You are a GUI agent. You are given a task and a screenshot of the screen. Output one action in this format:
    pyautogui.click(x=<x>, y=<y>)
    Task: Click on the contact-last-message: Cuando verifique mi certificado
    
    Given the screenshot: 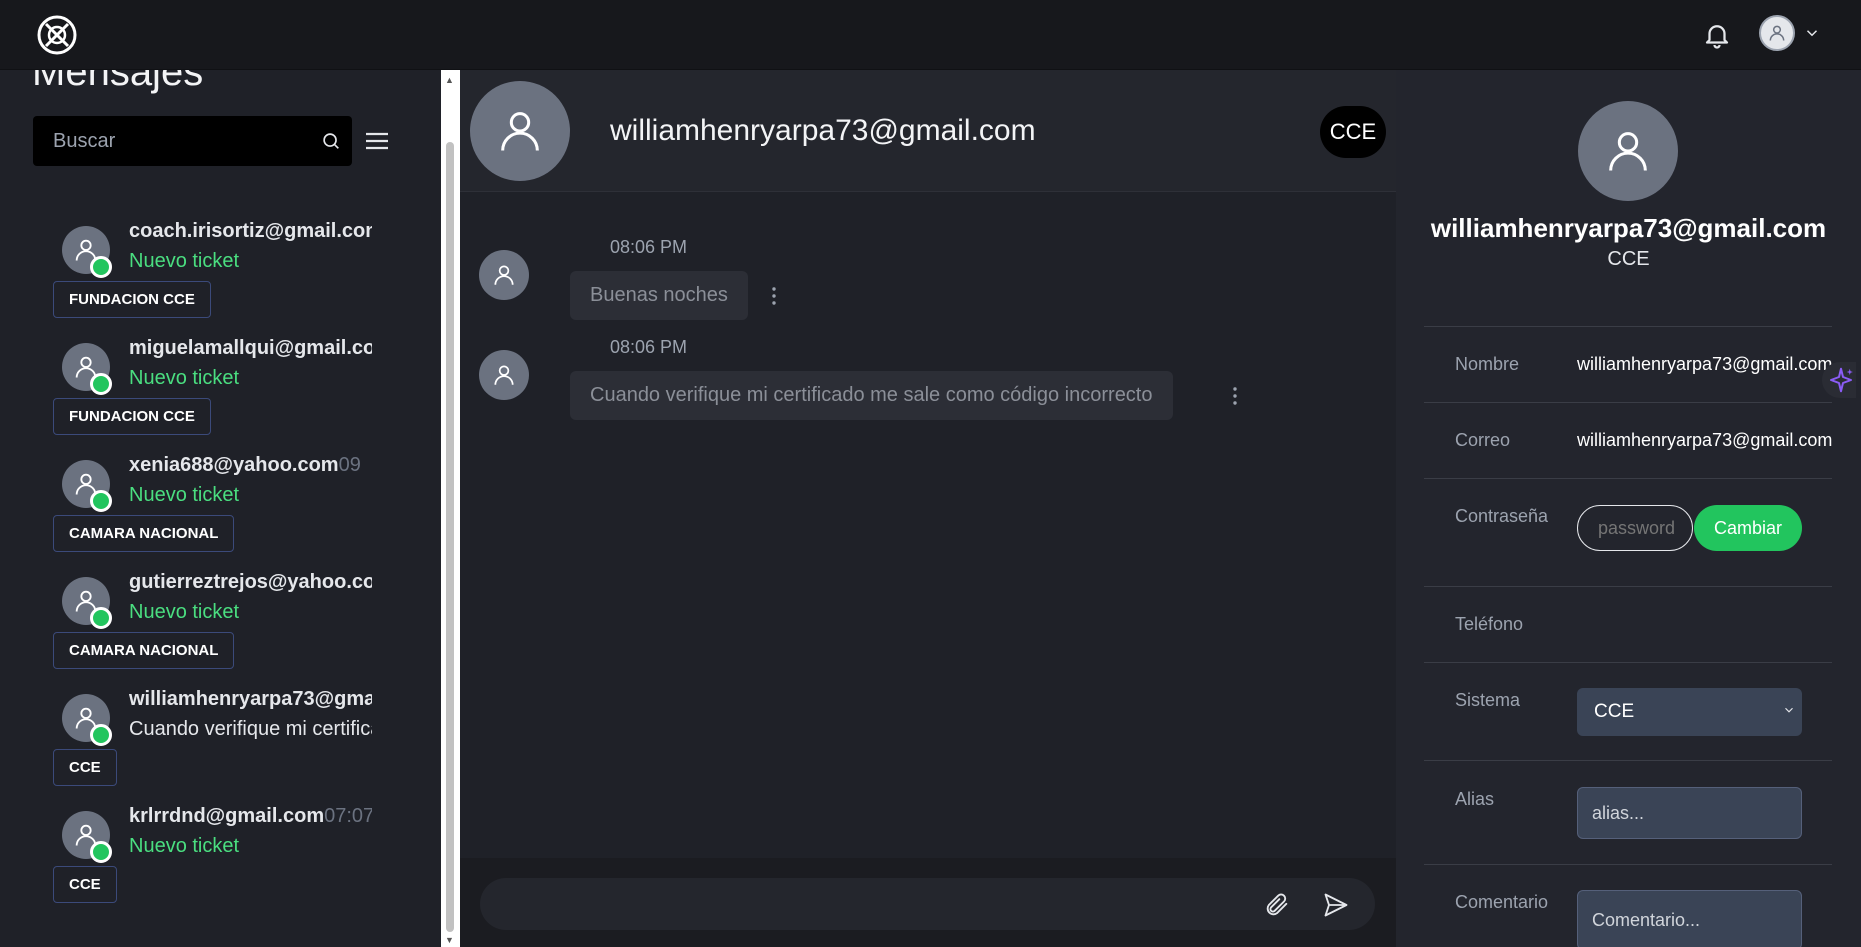 What is the action you would take?
    pyautogui.click(x=250, y=729)
    